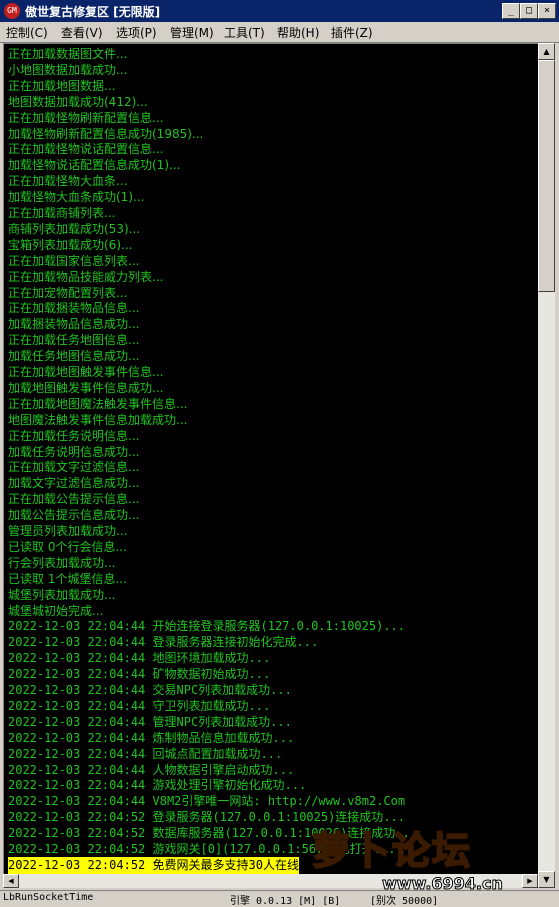 The width and height of the screenshot is (559, 907). What do you see at coordinates (546, 465) in the screenshot?
I see `vertical-scrollbar: ▲ ▼` at bounding box center [546, 465].